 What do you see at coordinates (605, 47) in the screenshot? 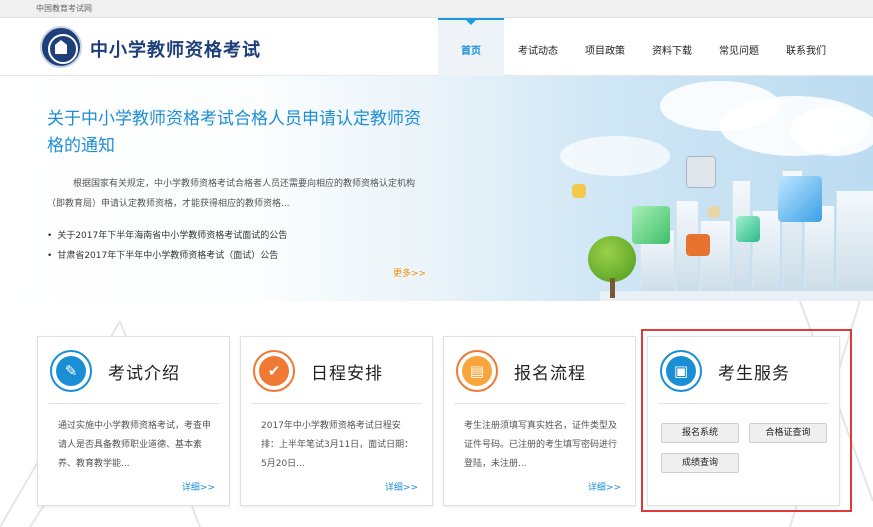
I see `nav-policy: 项目政策` at bounding box center [605, 47].